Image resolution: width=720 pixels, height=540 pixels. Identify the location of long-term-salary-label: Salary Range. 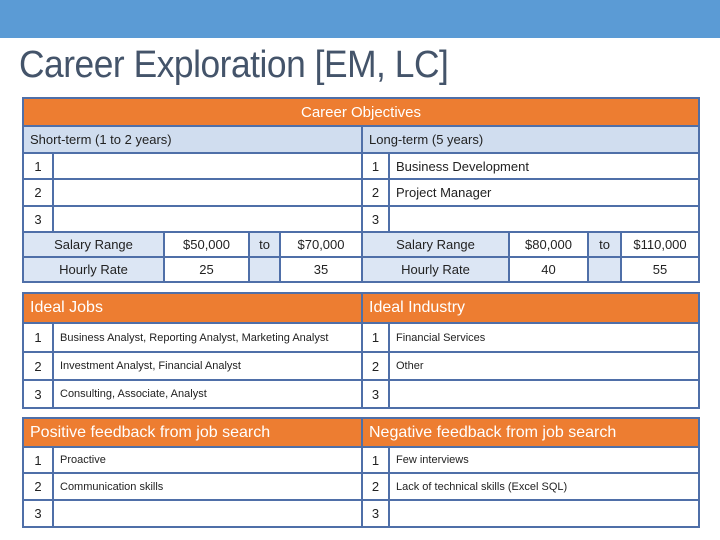
(435, 244).